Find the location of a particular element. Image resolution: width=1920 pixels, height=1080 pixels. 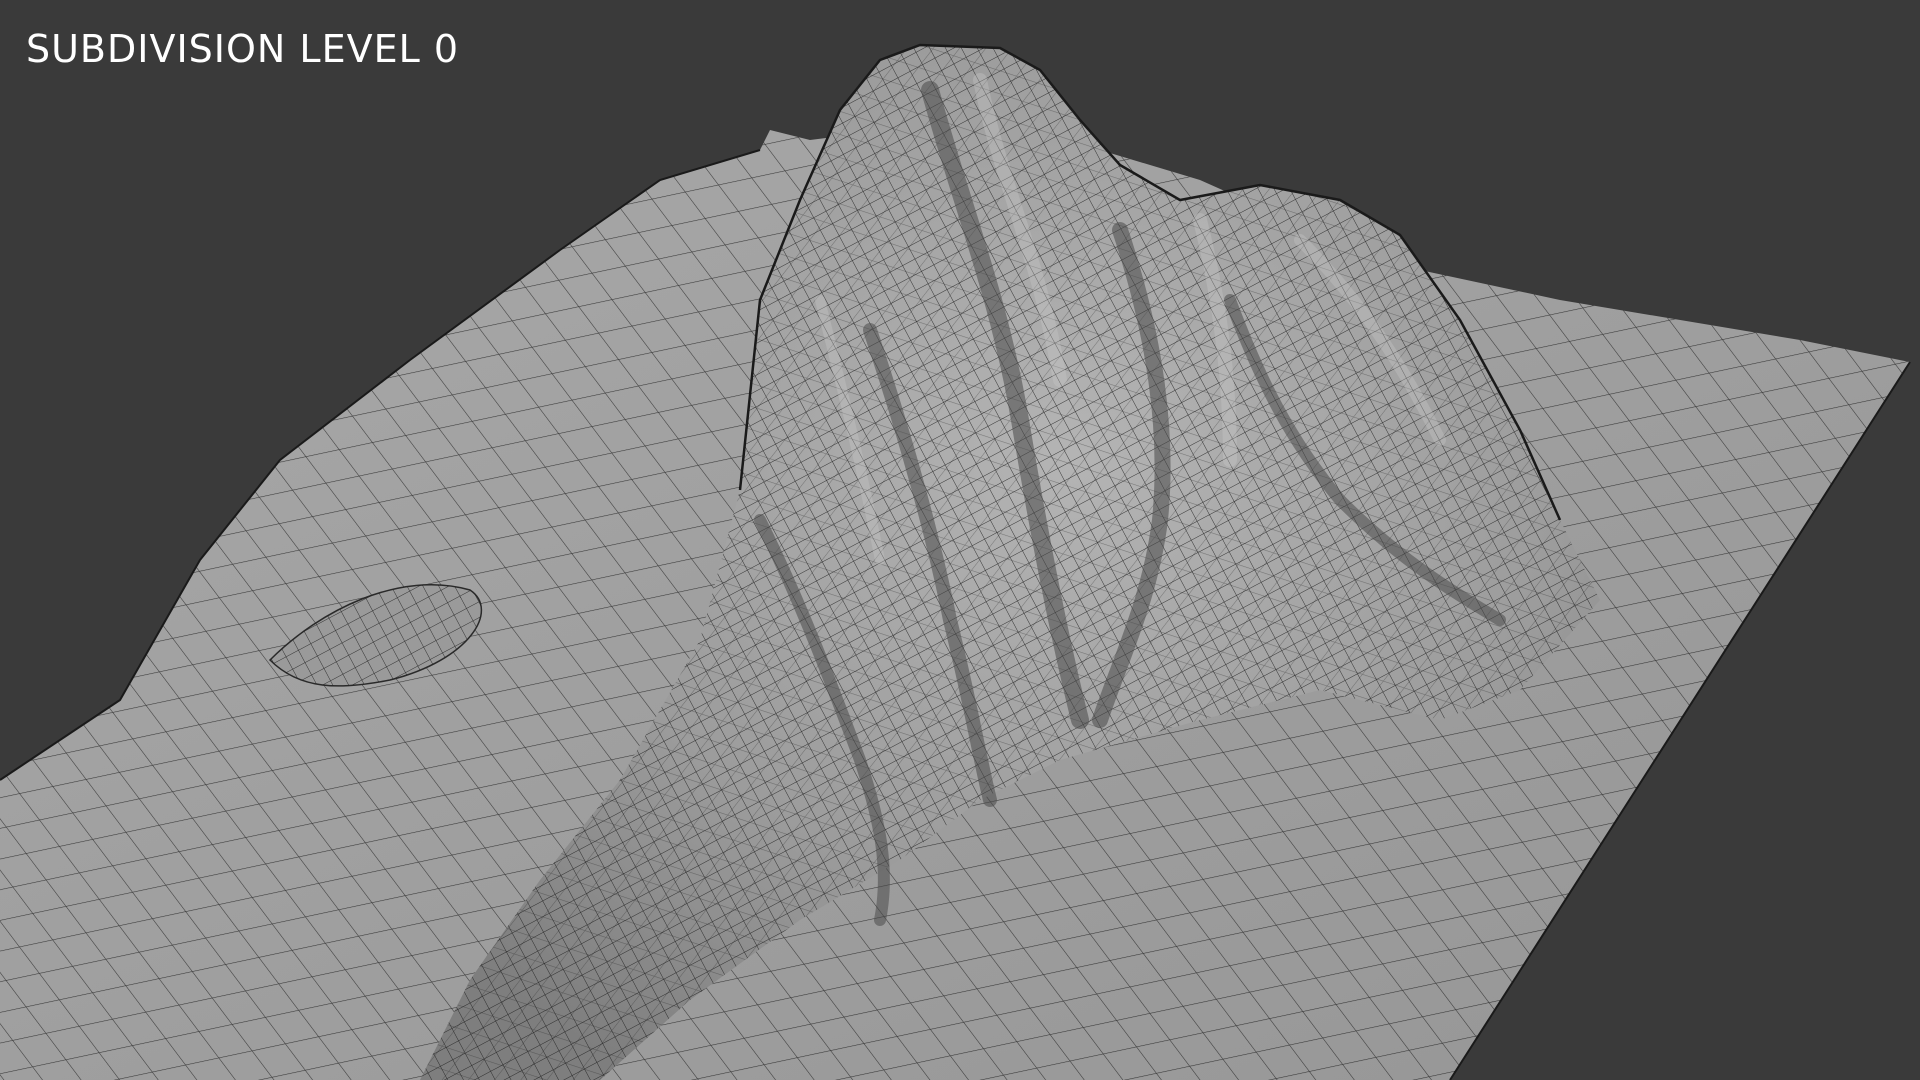

subdivision-level-label: SUBDIVISION LEVEL 0 is located at coordinates (243, 49).